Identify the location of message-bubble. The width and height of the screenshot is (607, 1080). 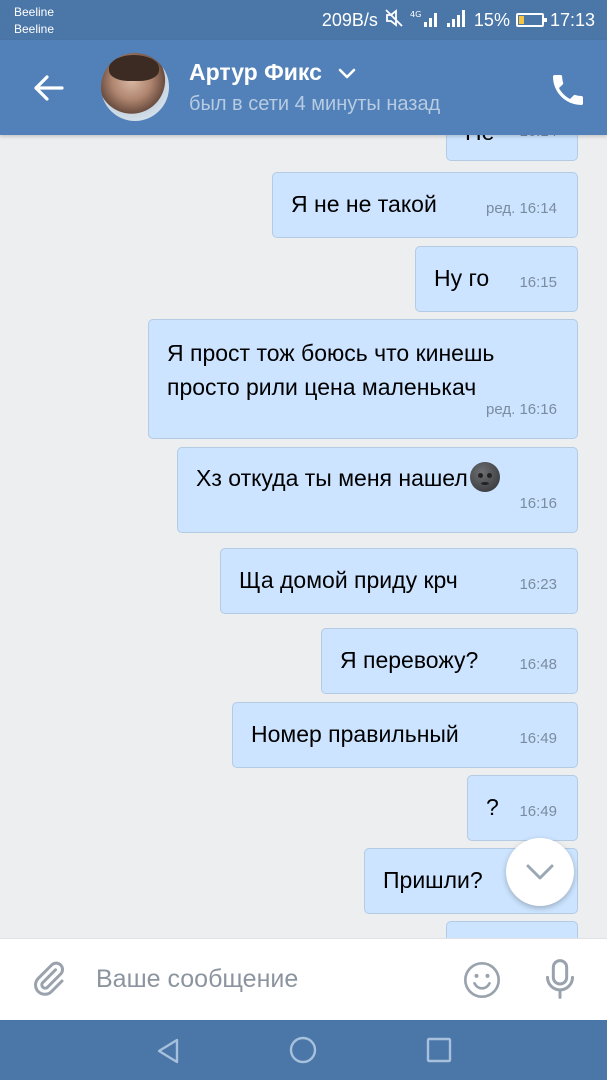
(512, 929).